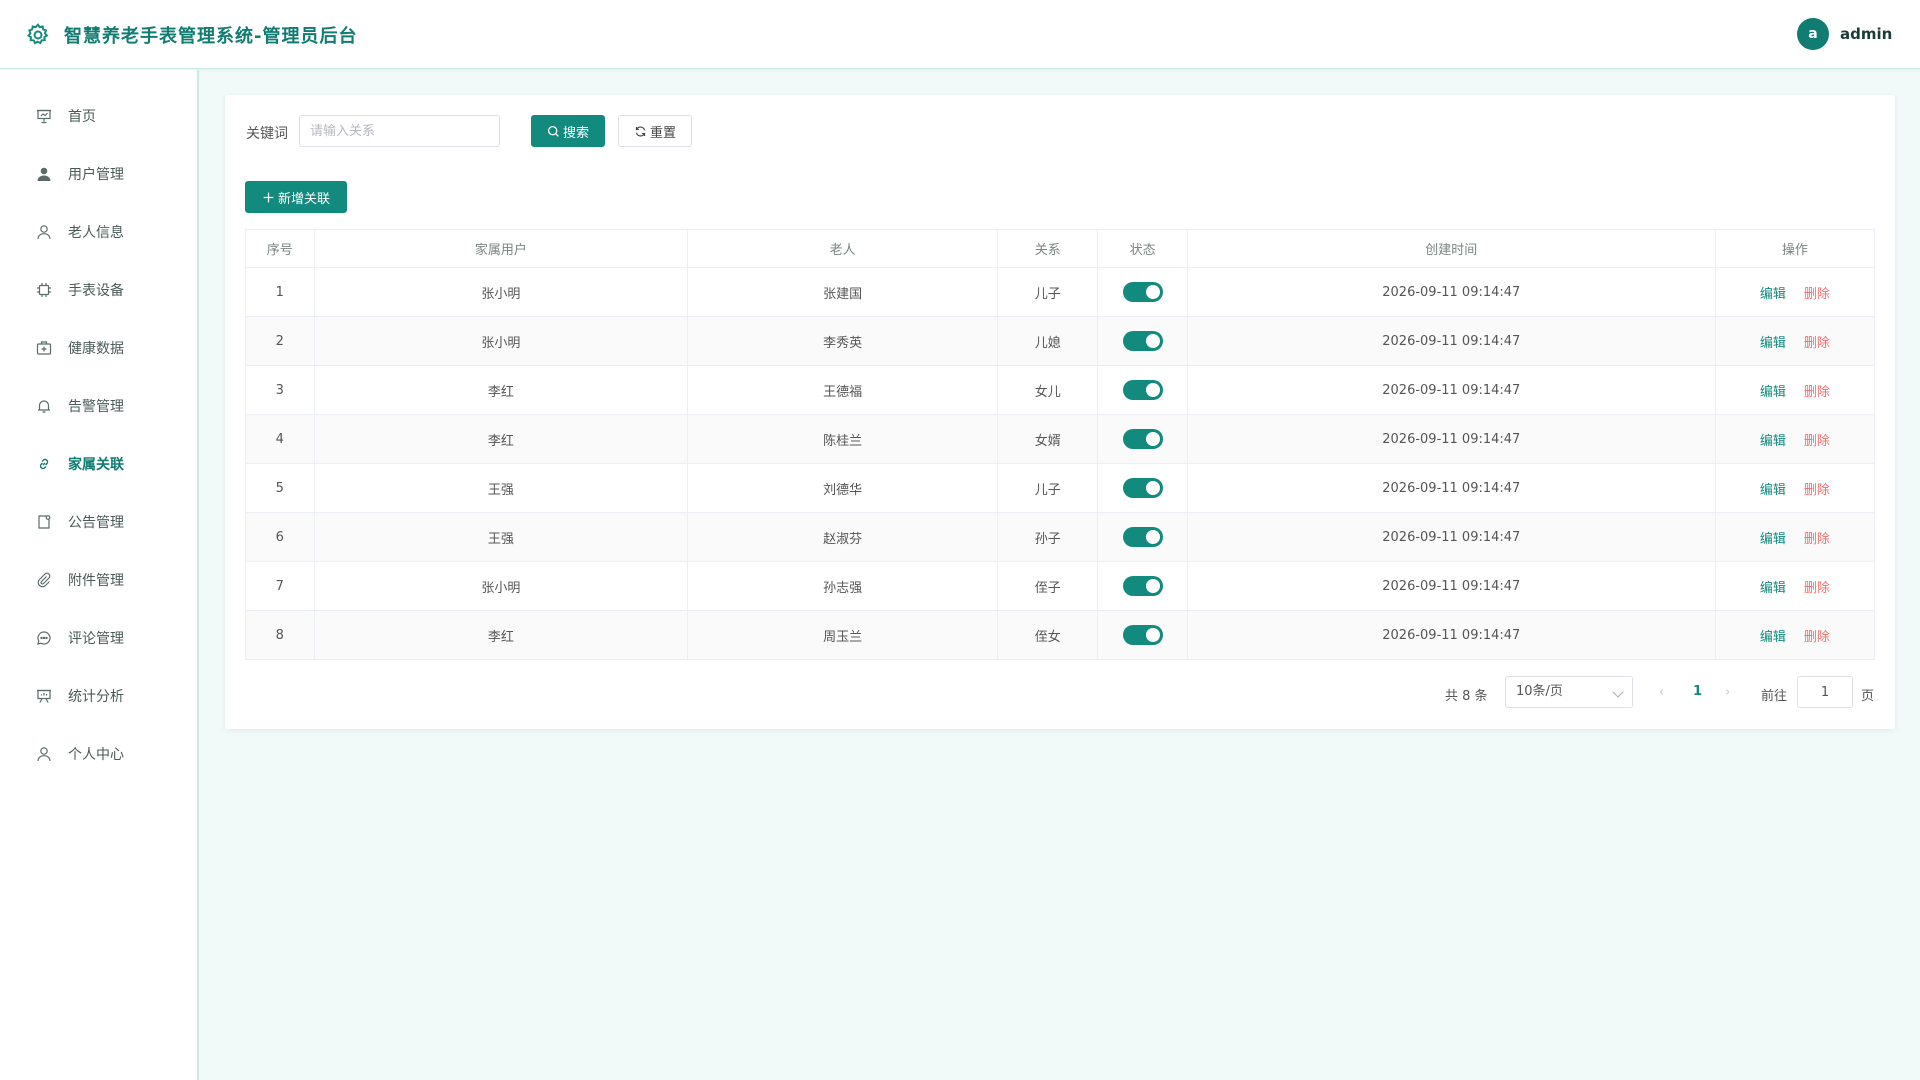 This screenshot has height=1080, width=1920. I want to click on plus-icon, so click(268, 197).